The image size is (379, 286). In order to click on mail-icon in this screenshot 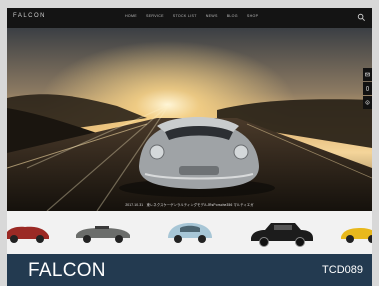, I will do `click(367, 74)`.